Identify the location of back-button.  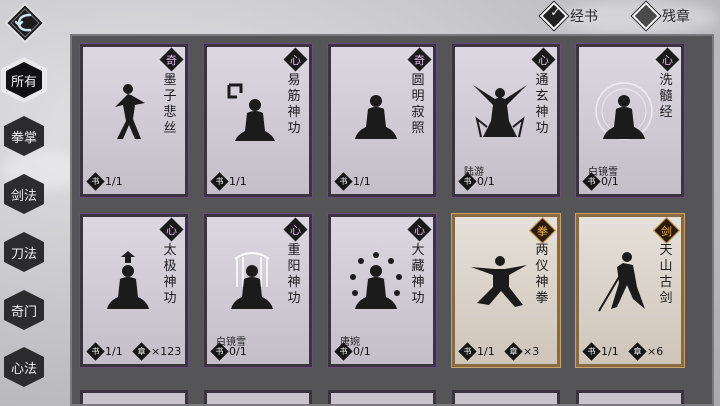
(25, 23).